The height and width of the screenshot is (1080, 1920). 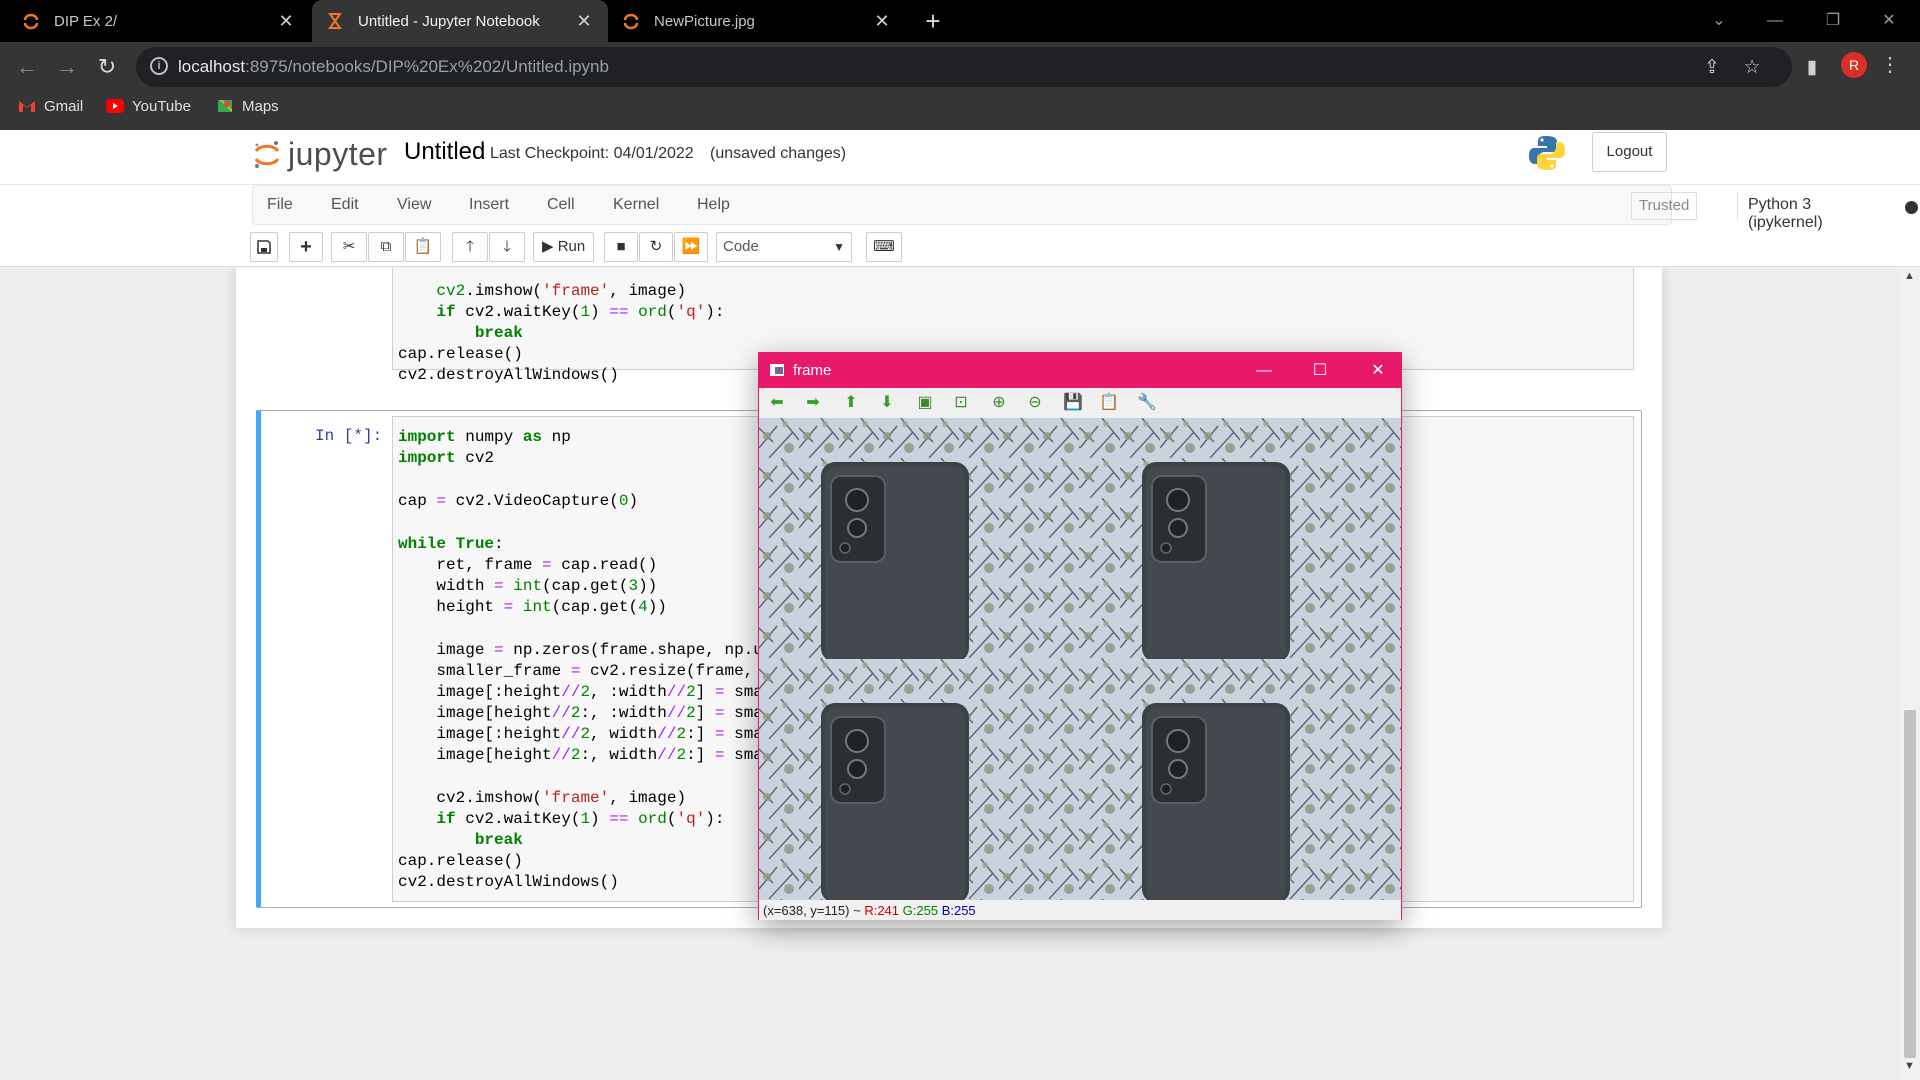 I want to click on restart-run-all-button: ⏩, so click(x=691, y=247).